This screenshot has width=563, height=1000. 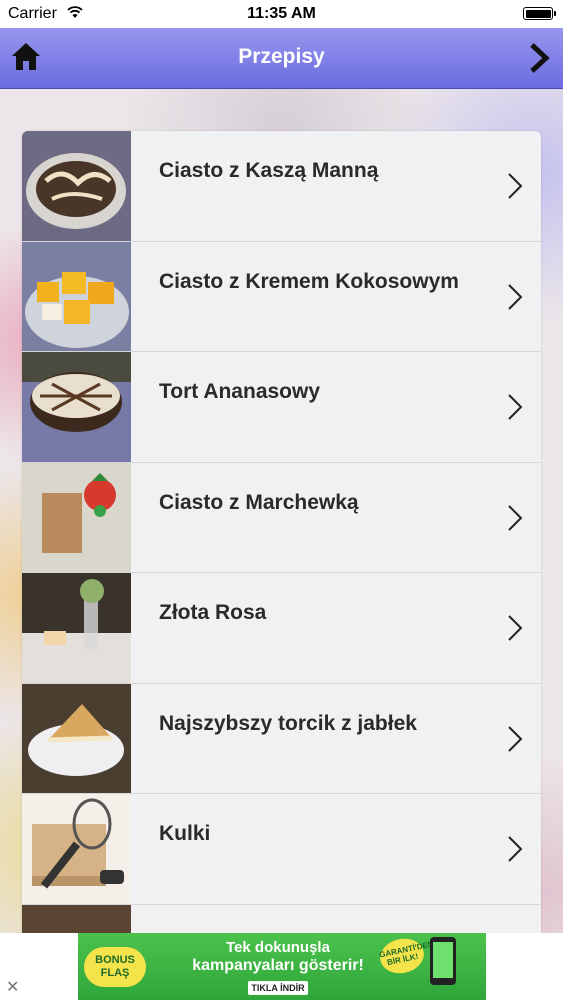 I want to click on page-title: Przepisy, so click(x=281, y=56).